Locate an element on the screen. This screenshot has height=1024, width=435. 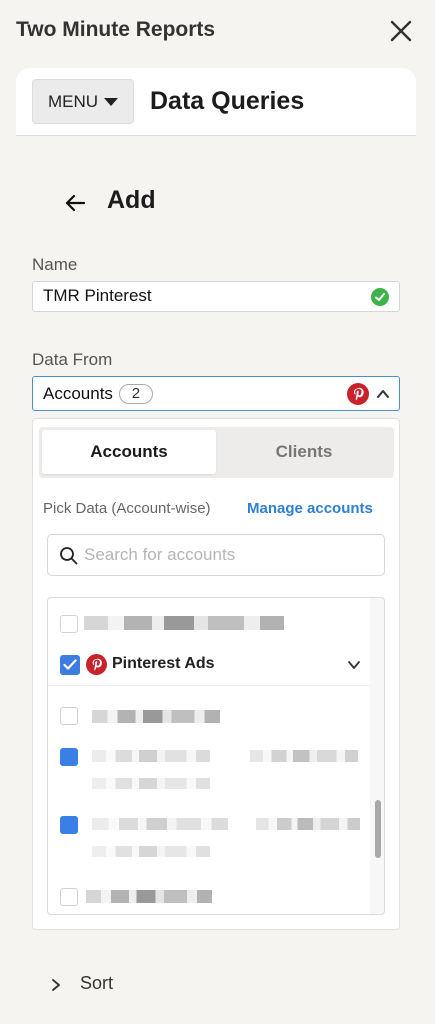
data-from-label: Data From is located at coordinates (72, 359).